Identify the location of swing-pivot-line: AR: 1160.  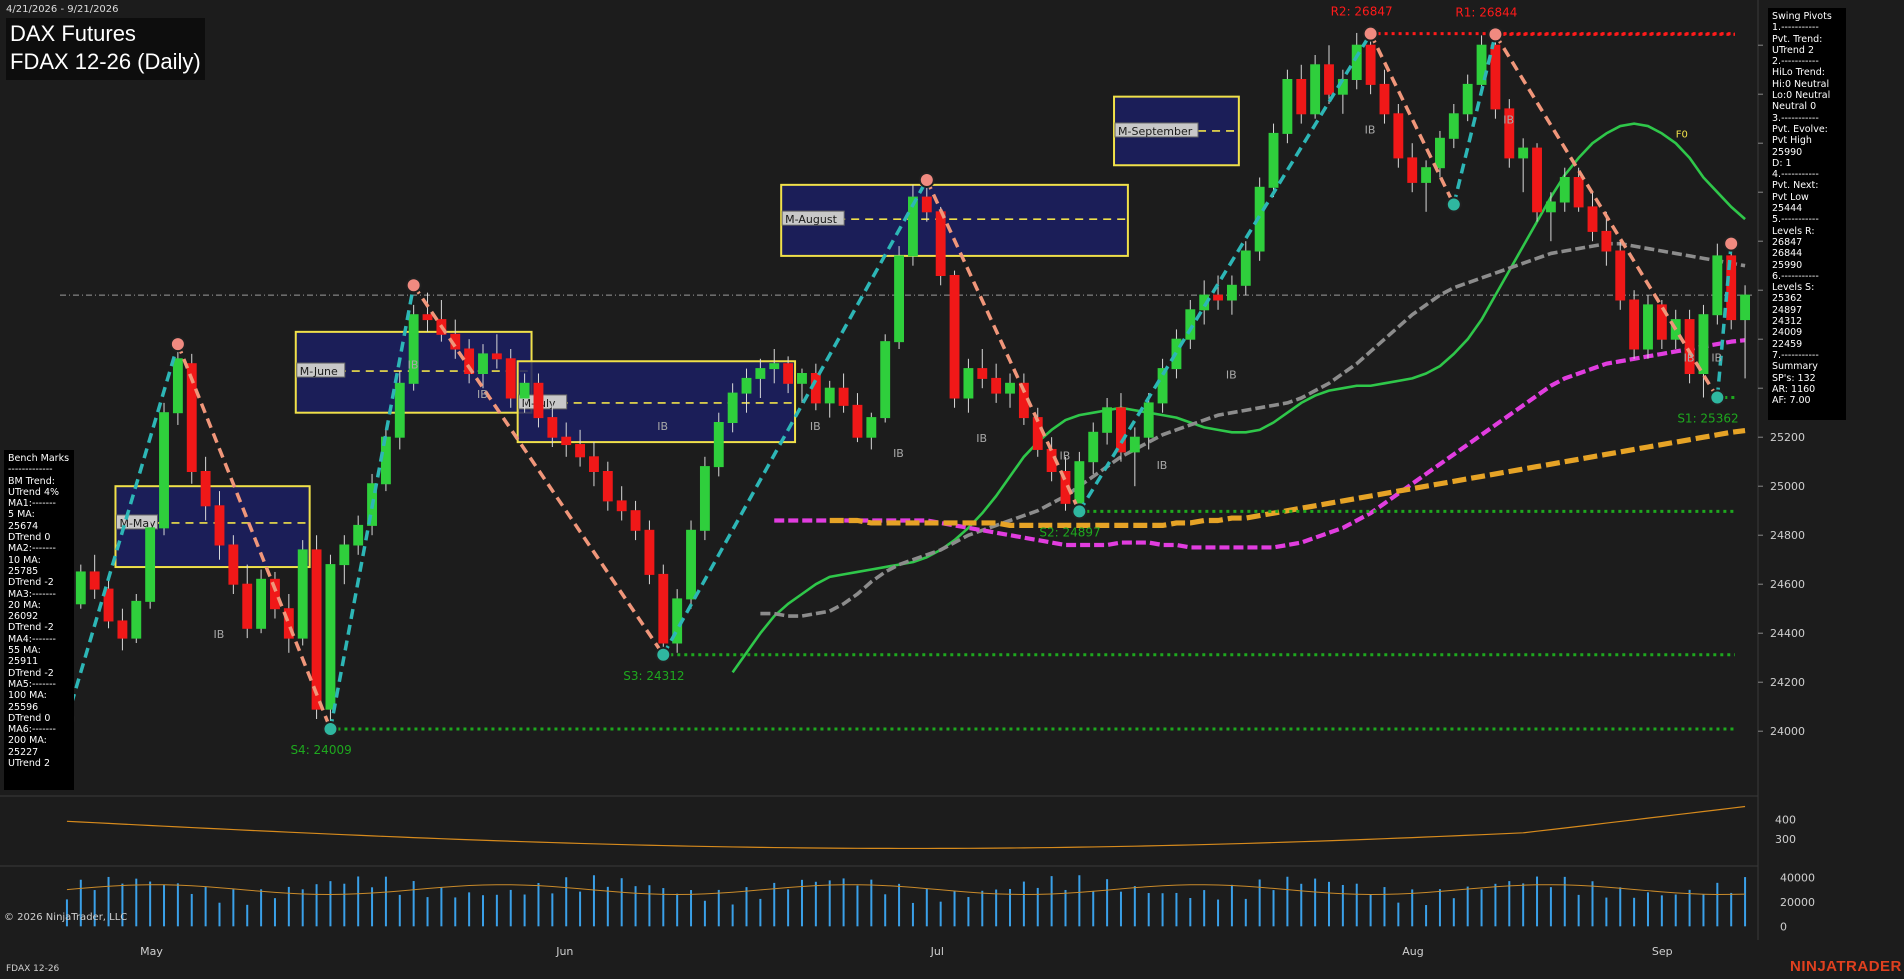
(1794, 389).